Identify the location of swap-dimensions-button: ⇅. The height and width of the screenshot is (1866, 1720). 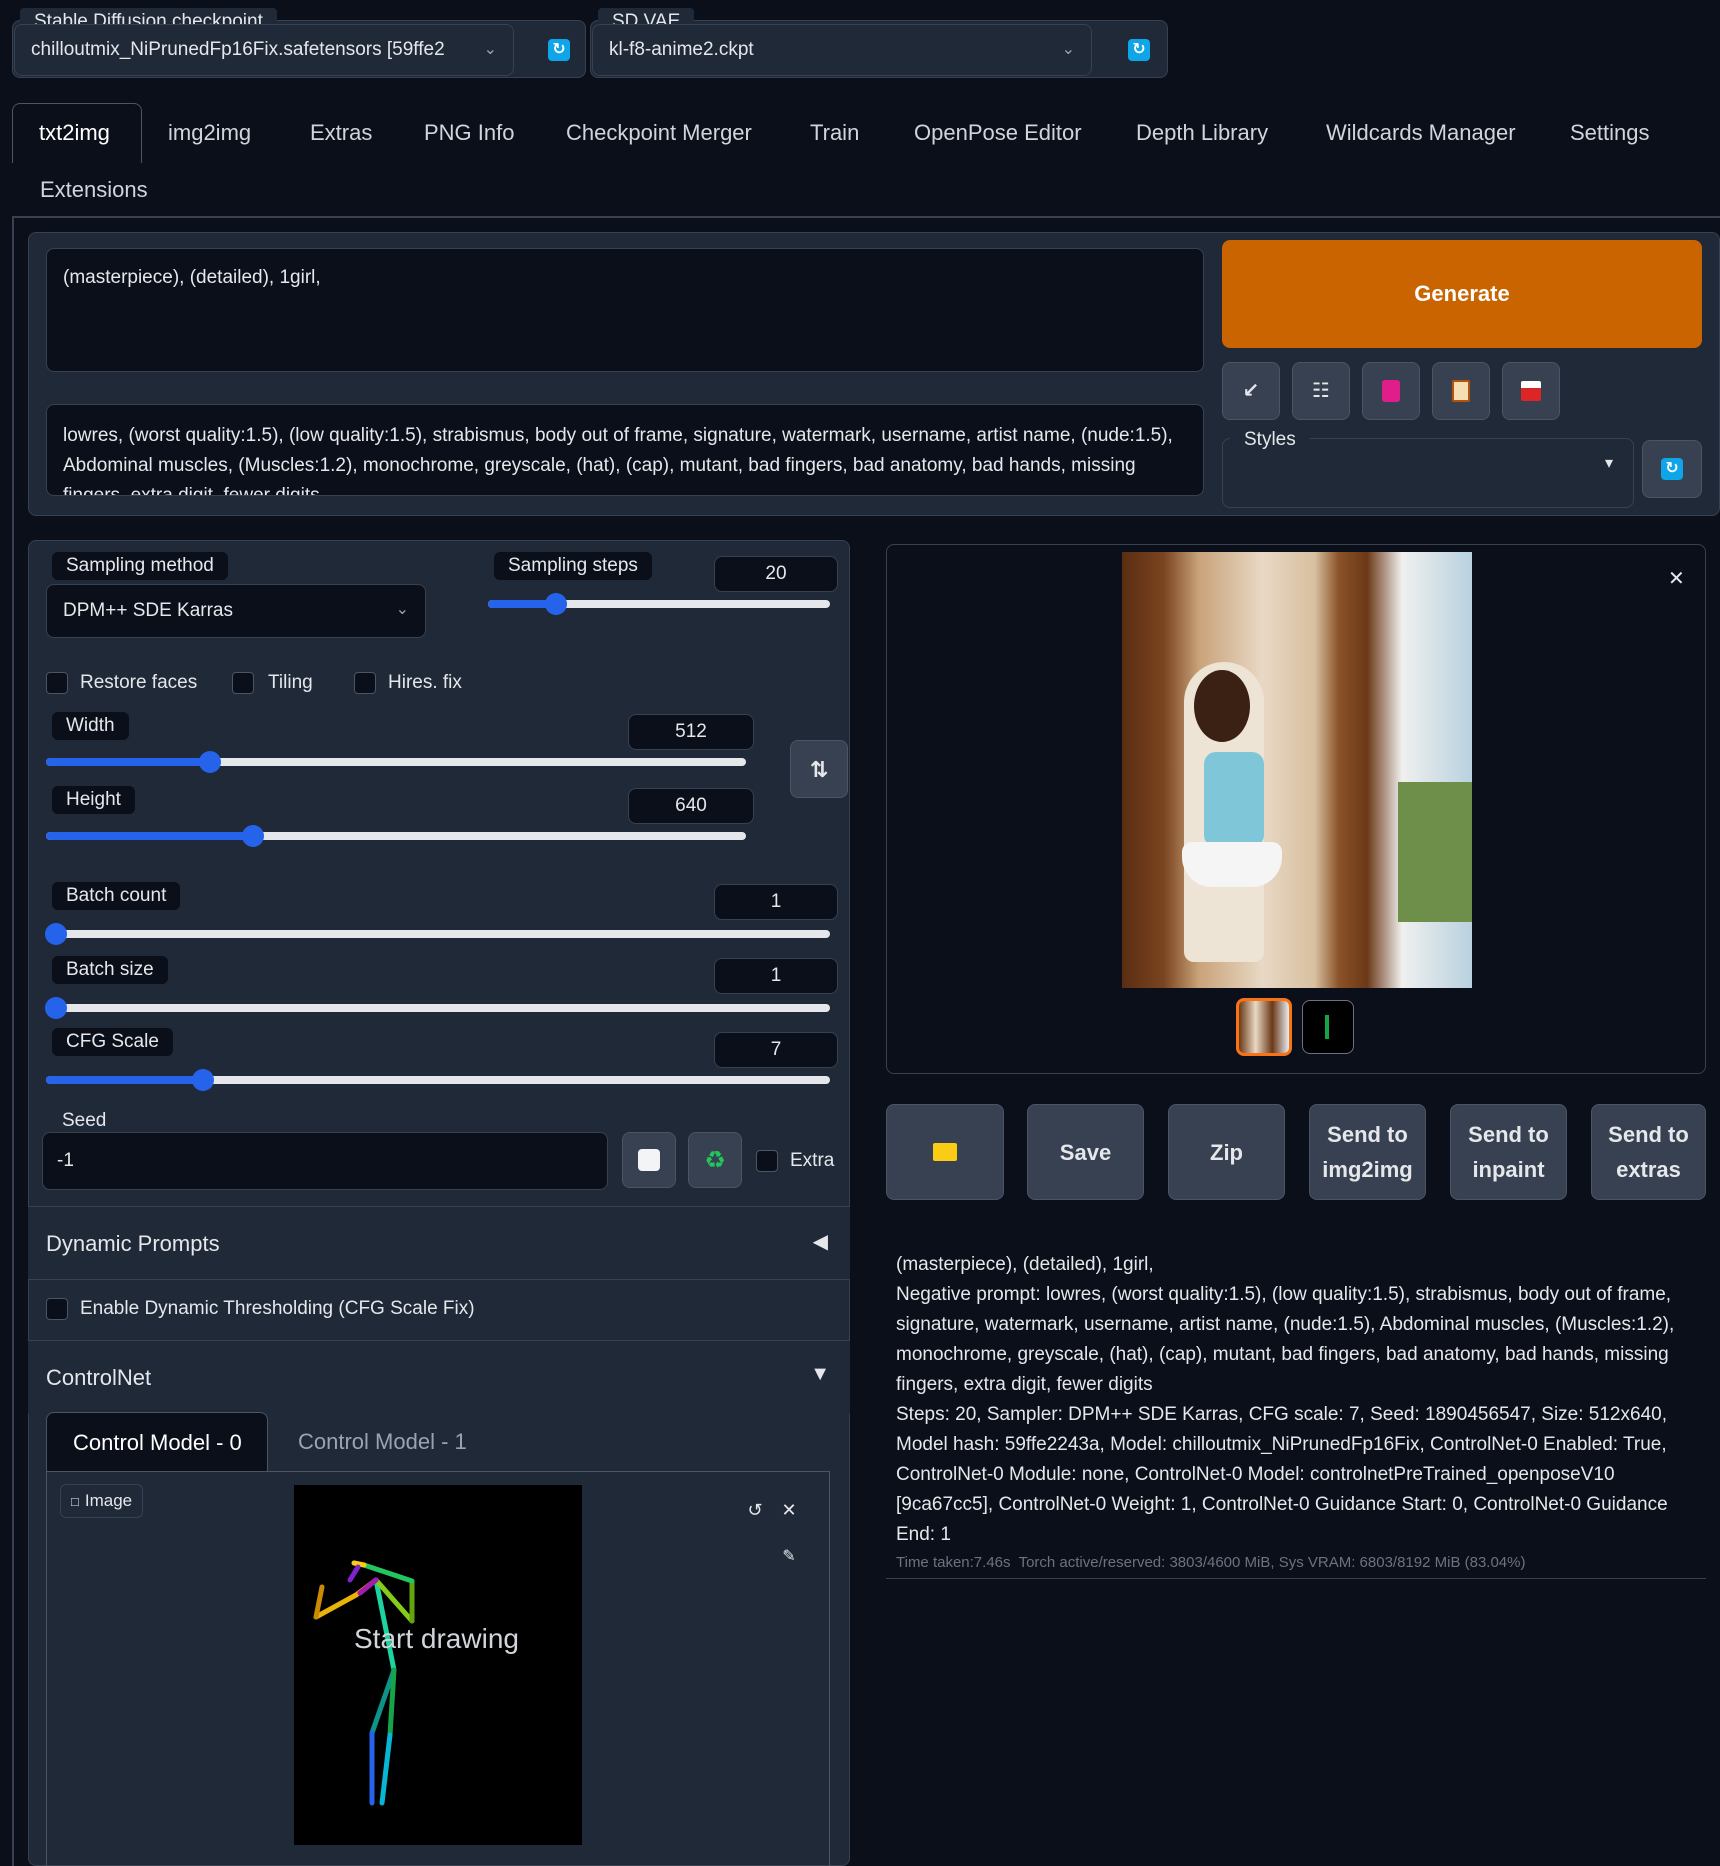
(819, 769).